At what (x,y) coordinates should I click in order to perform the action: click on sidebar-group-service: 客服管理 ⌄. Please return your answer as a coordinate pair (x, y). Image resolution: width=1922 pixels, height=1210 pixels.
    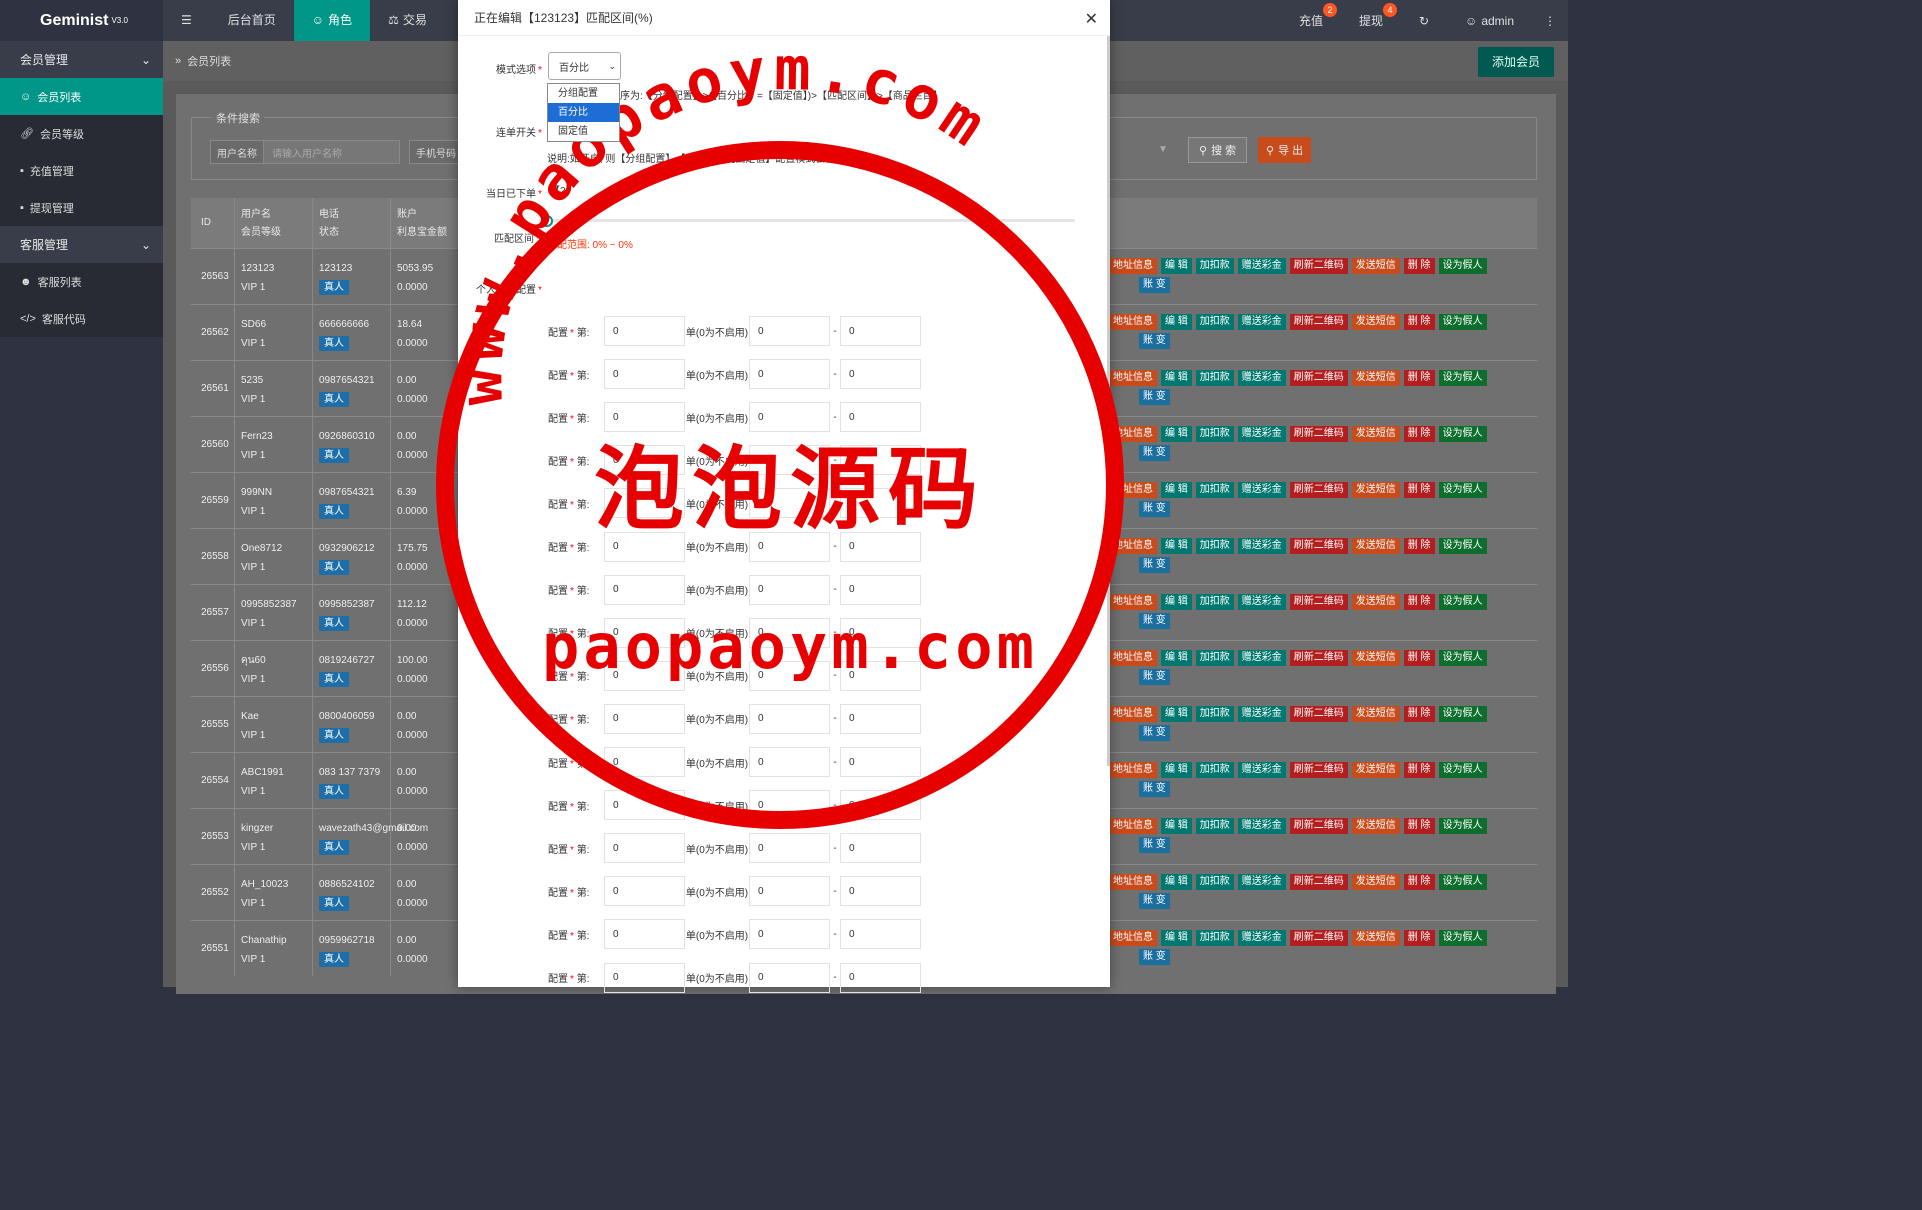
    Looking at the image, I should click on (81, 244).